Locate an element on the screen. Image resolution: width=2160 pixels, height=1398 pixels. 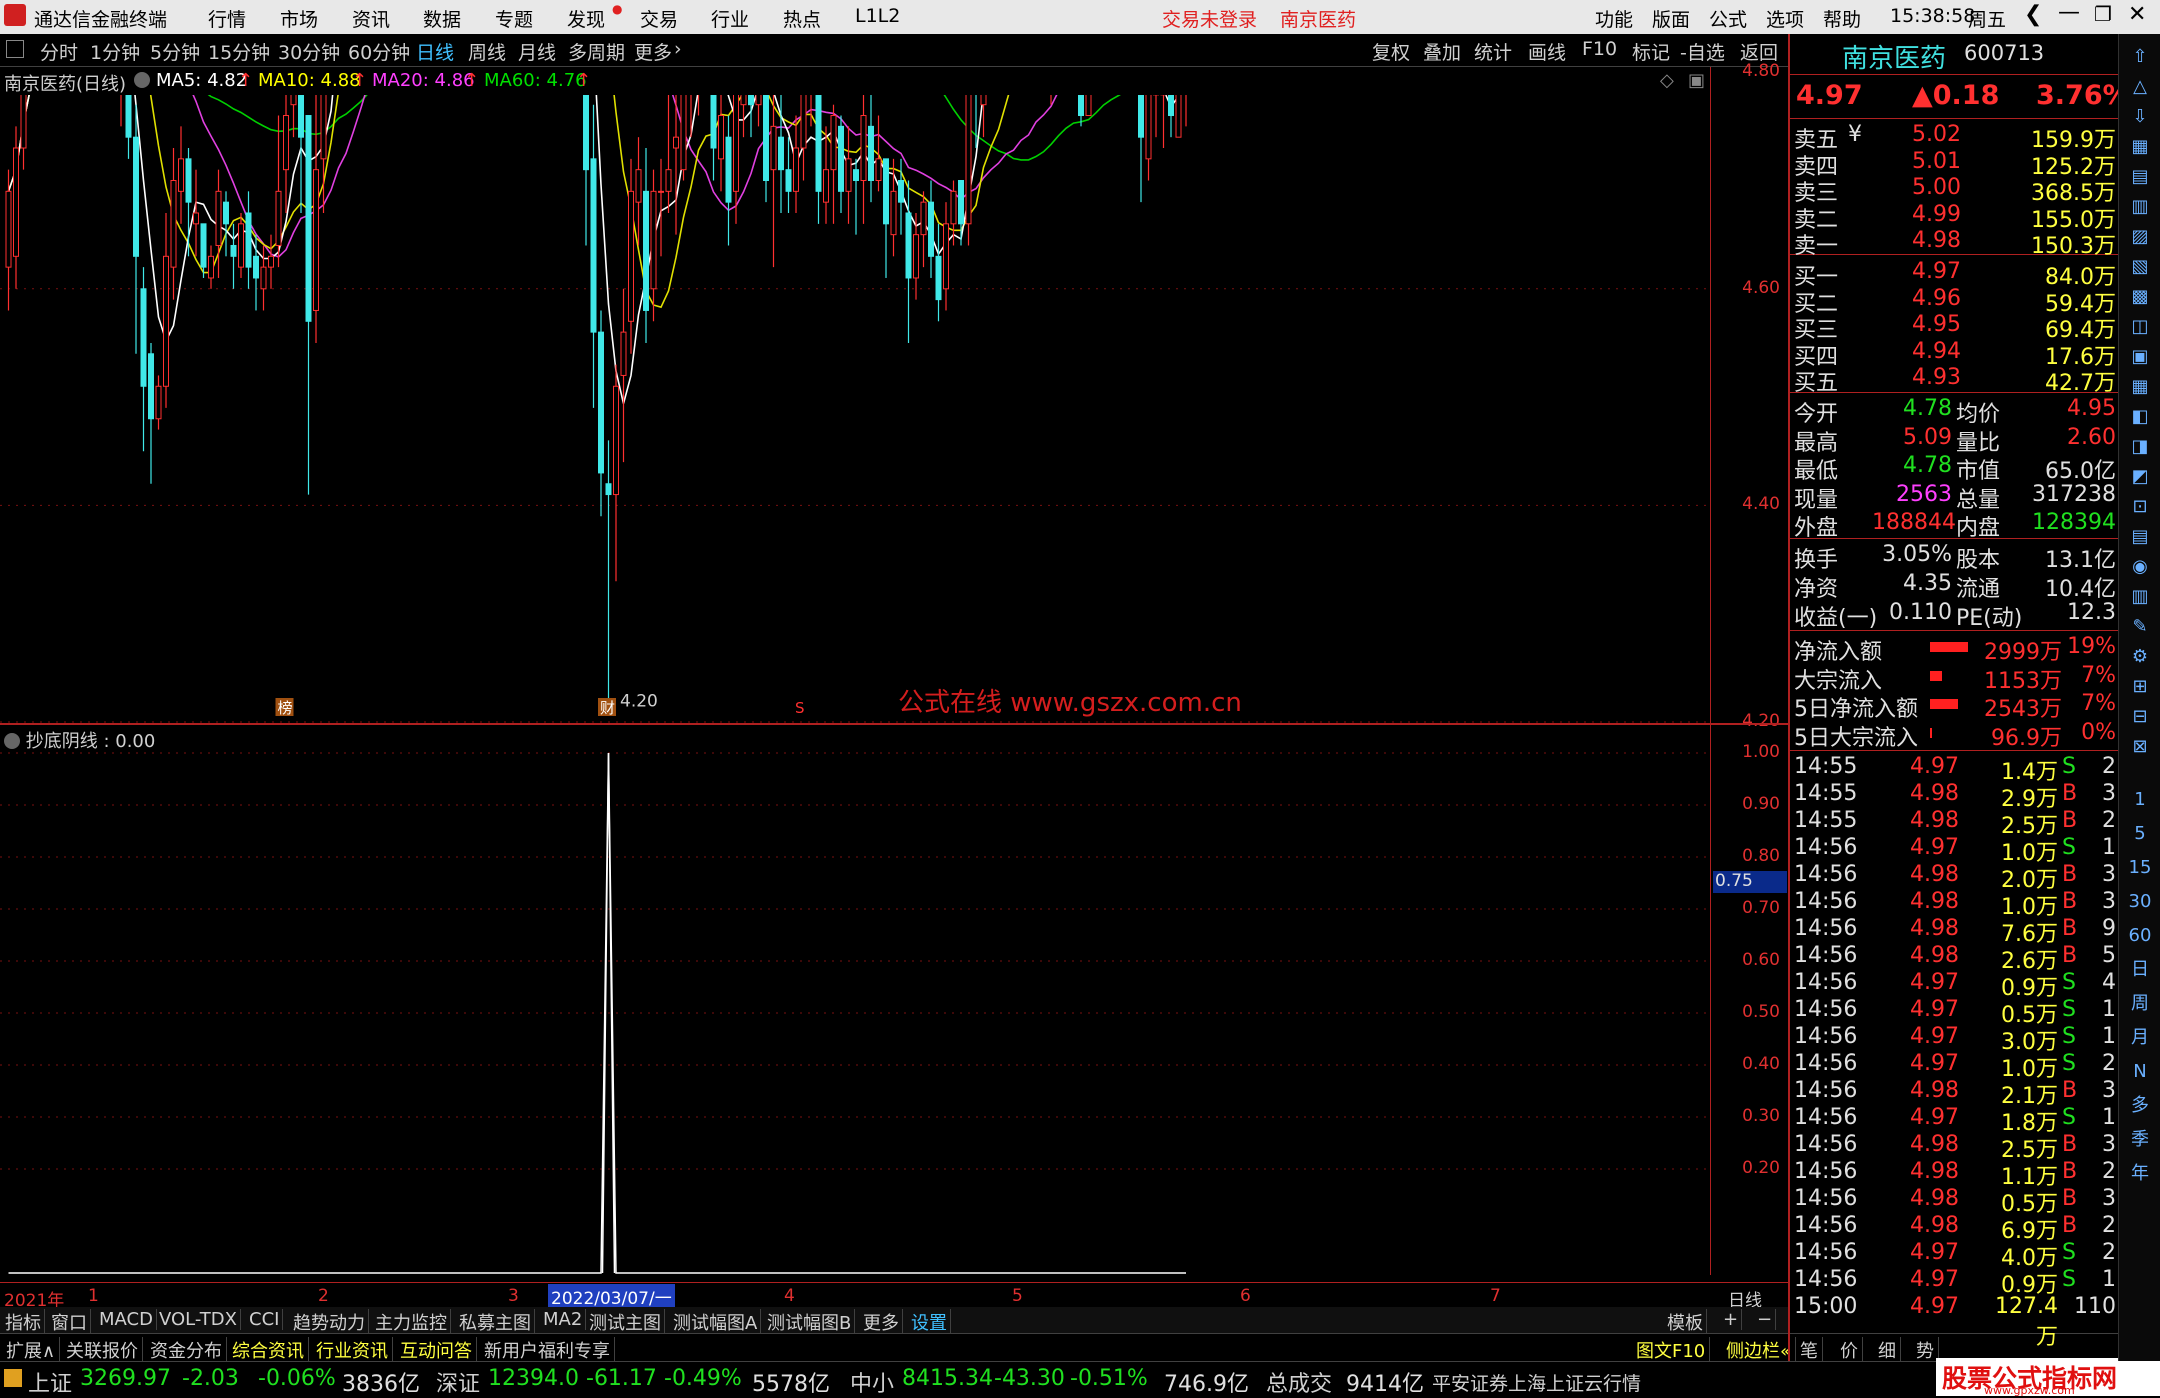
menu-l1l2: L1L2 is located at coordinates (877, 16).